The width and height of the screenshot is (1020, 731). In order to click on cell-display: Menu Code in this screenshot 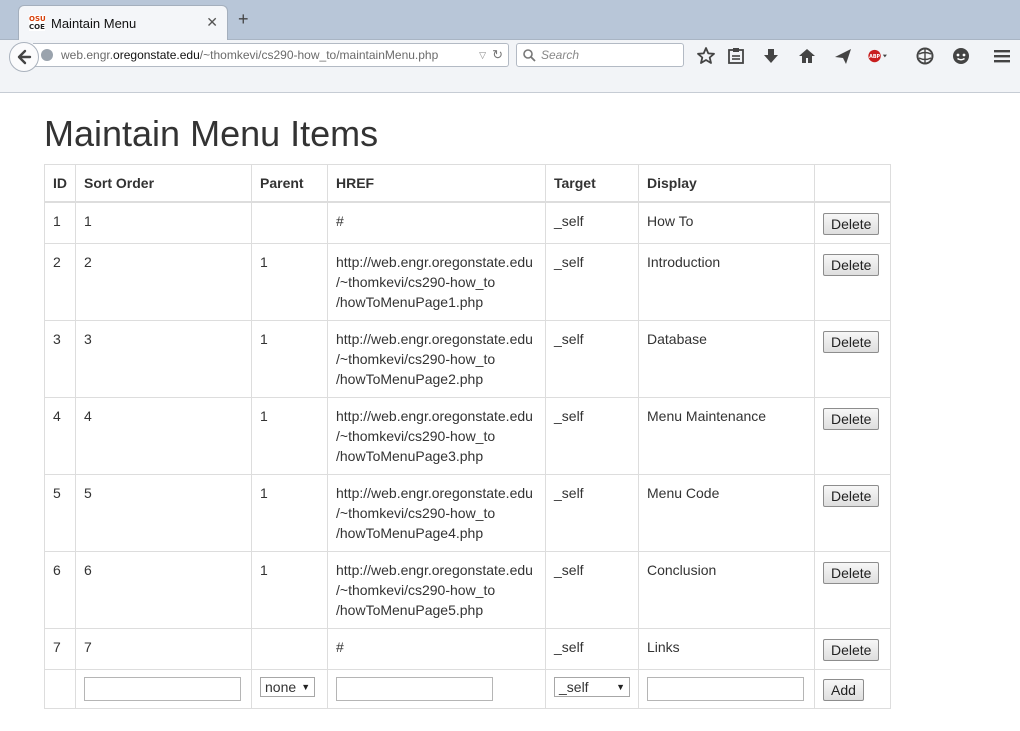, I will do `click(726, 513)`.